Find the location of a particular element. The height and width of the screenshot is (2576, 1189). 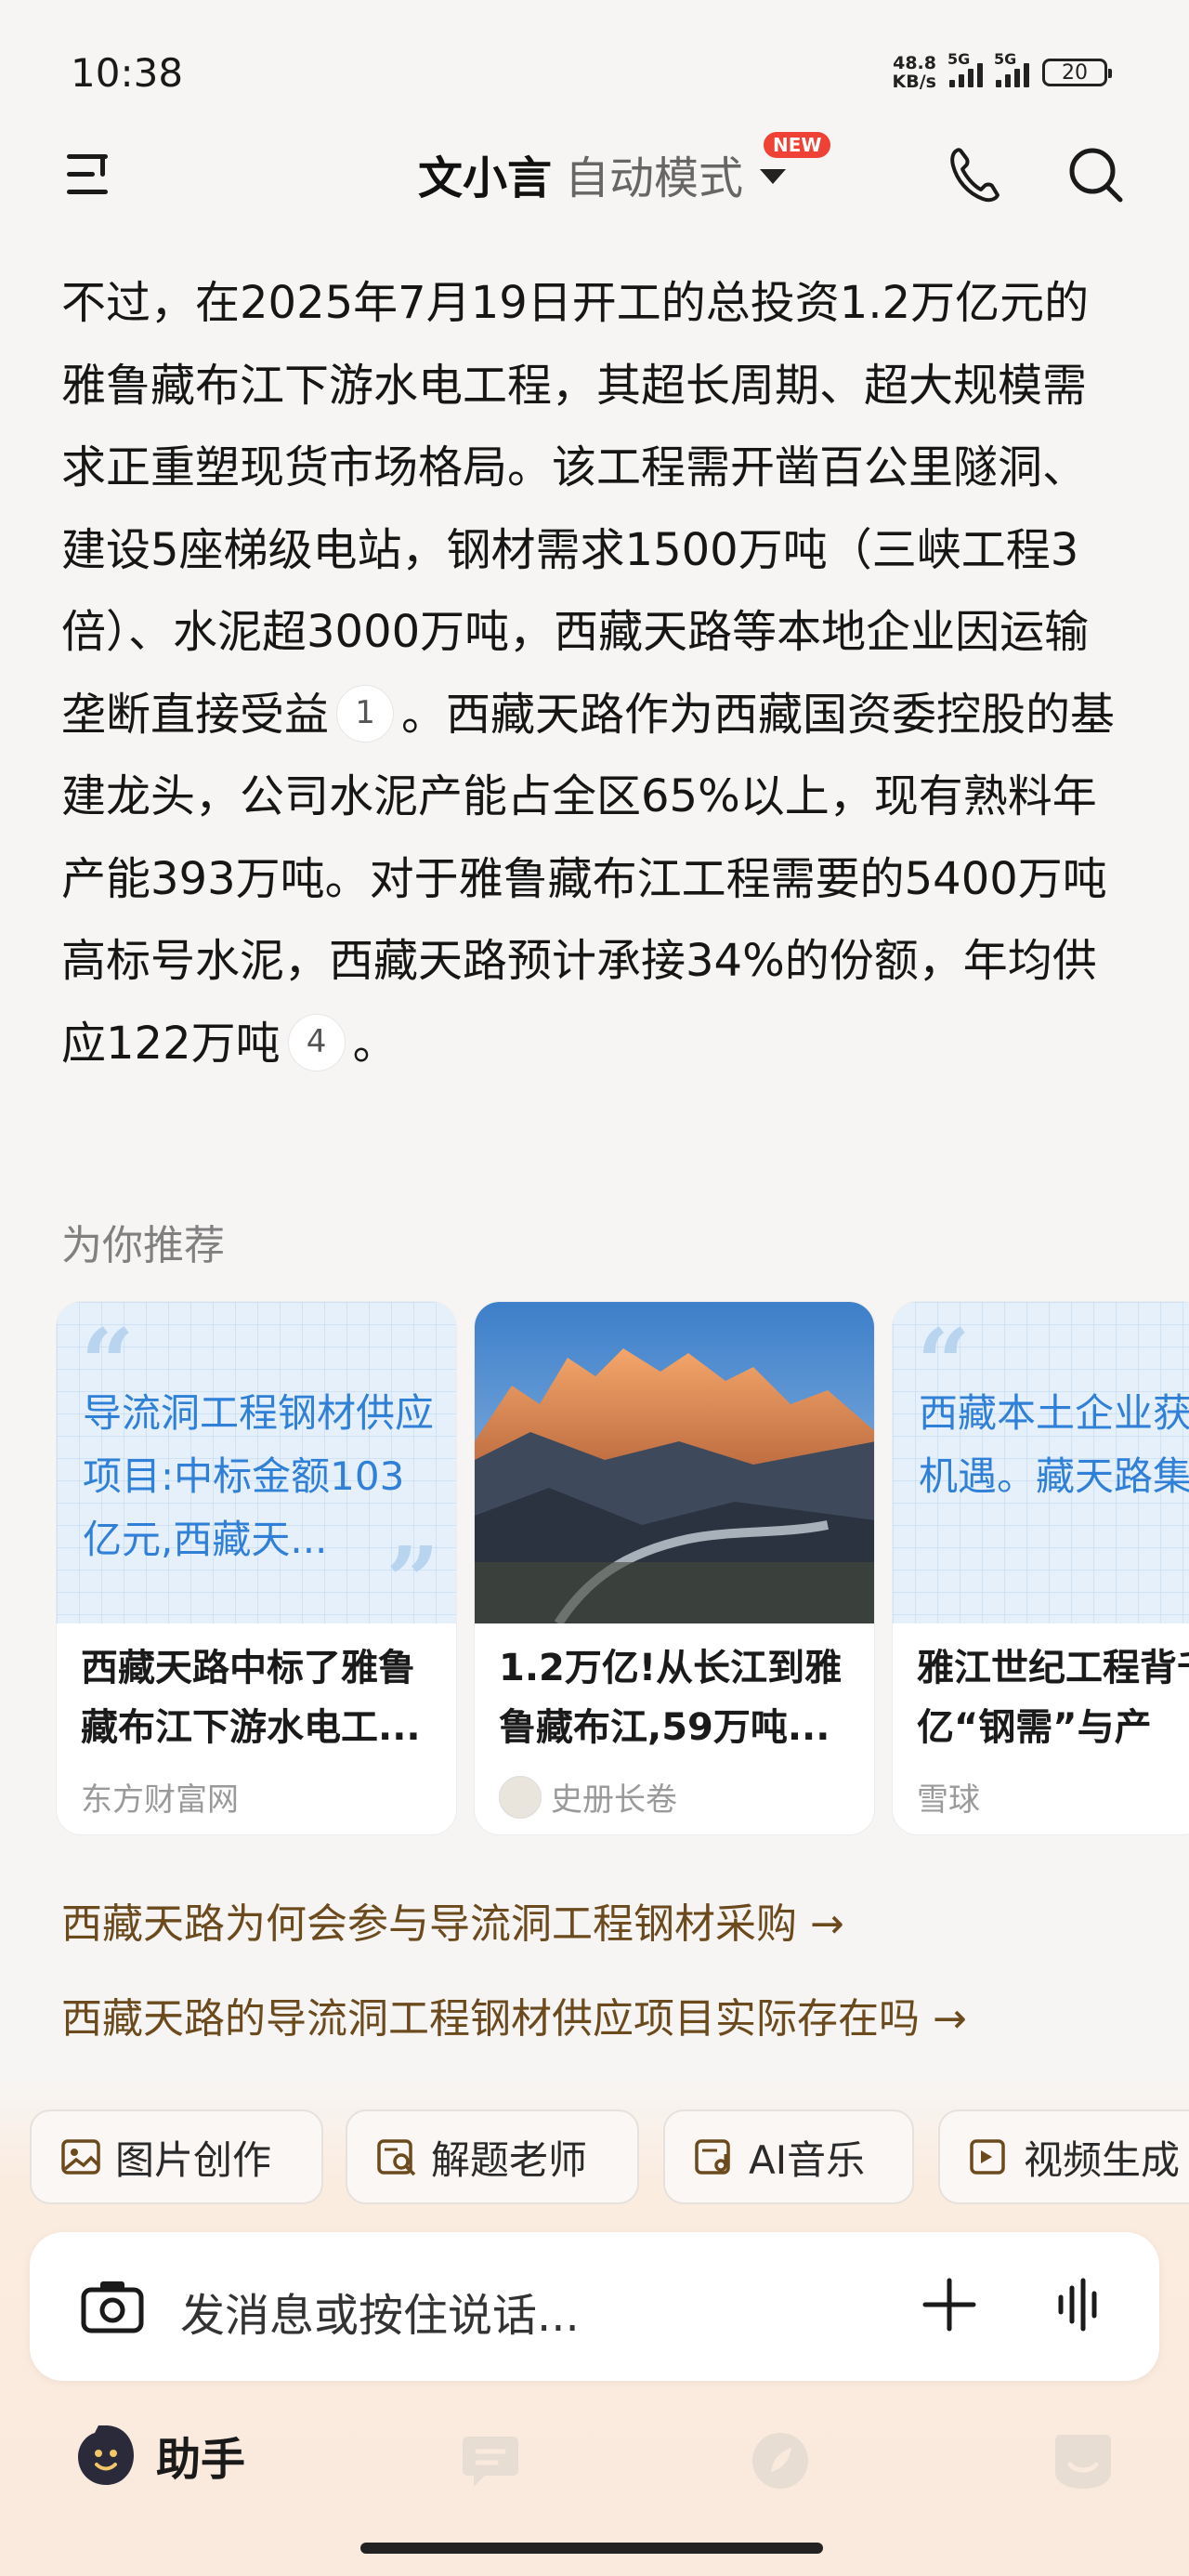

status-time: 10:38 is located at coordinates (128, 73).